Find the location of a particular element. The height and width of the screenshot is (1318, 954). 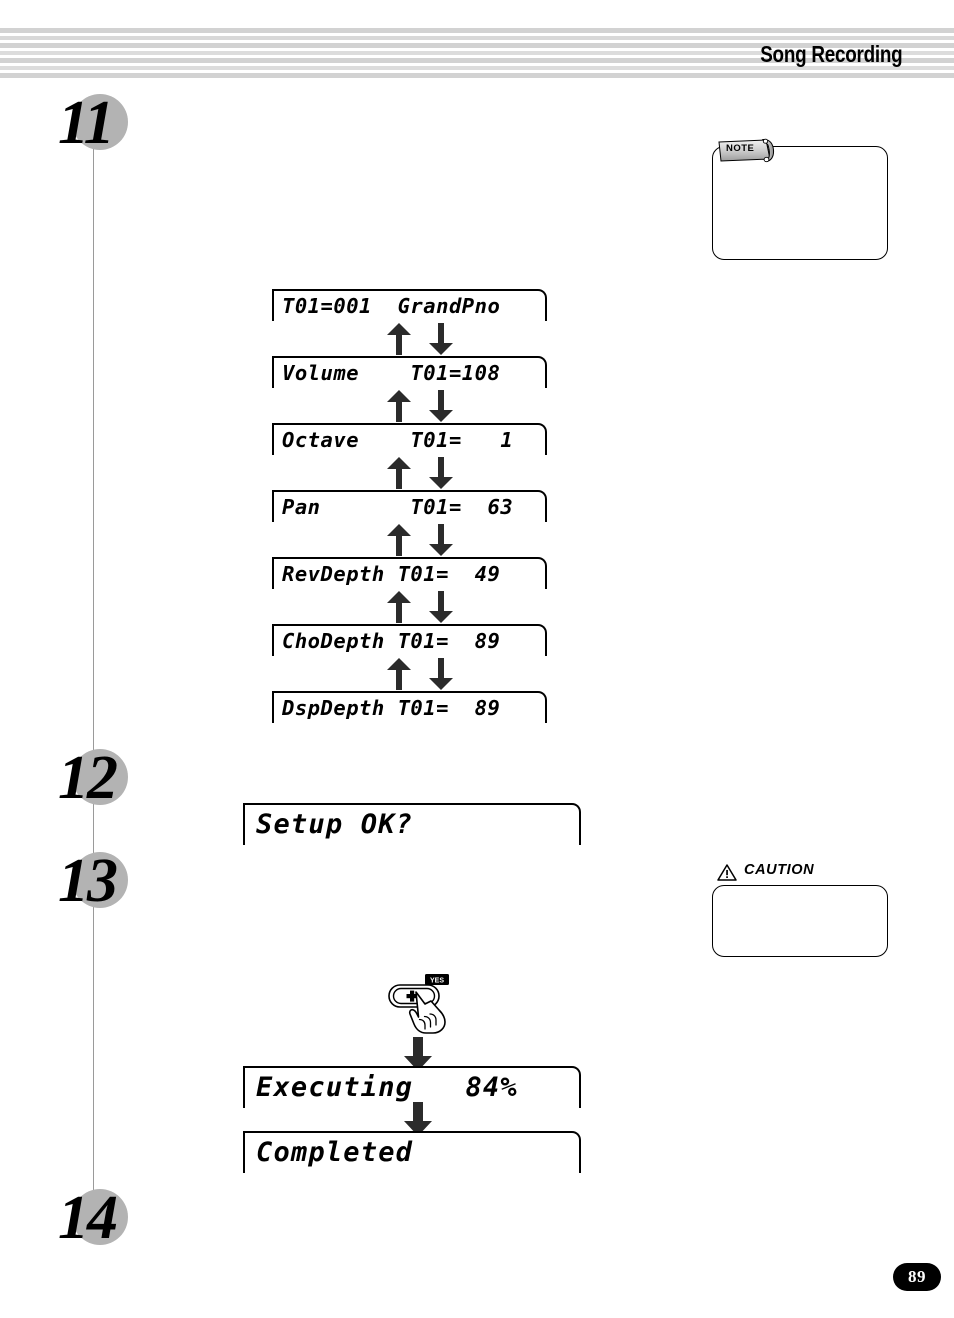

lcd-display-completed: Completed is located at coordinates (412, 1152).